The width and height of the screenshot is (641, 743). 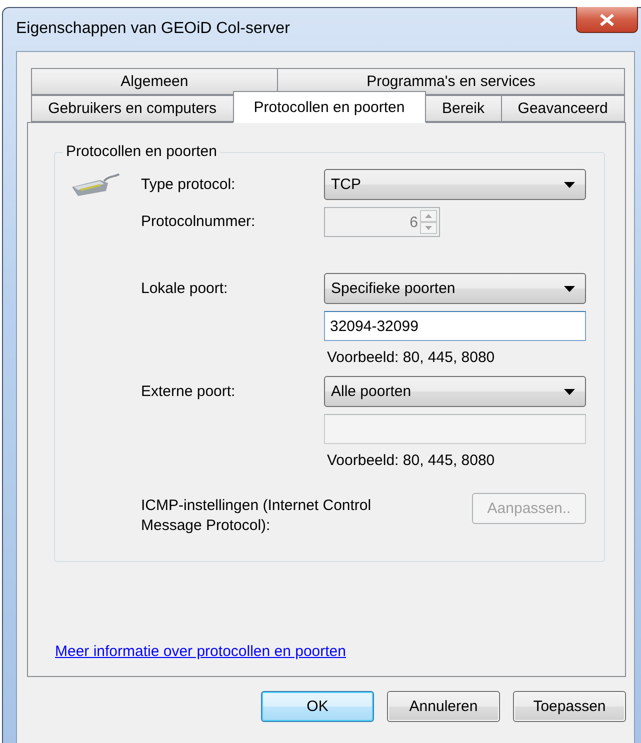 I want to click on tab: Algemeen, so click(x=154, y=81).